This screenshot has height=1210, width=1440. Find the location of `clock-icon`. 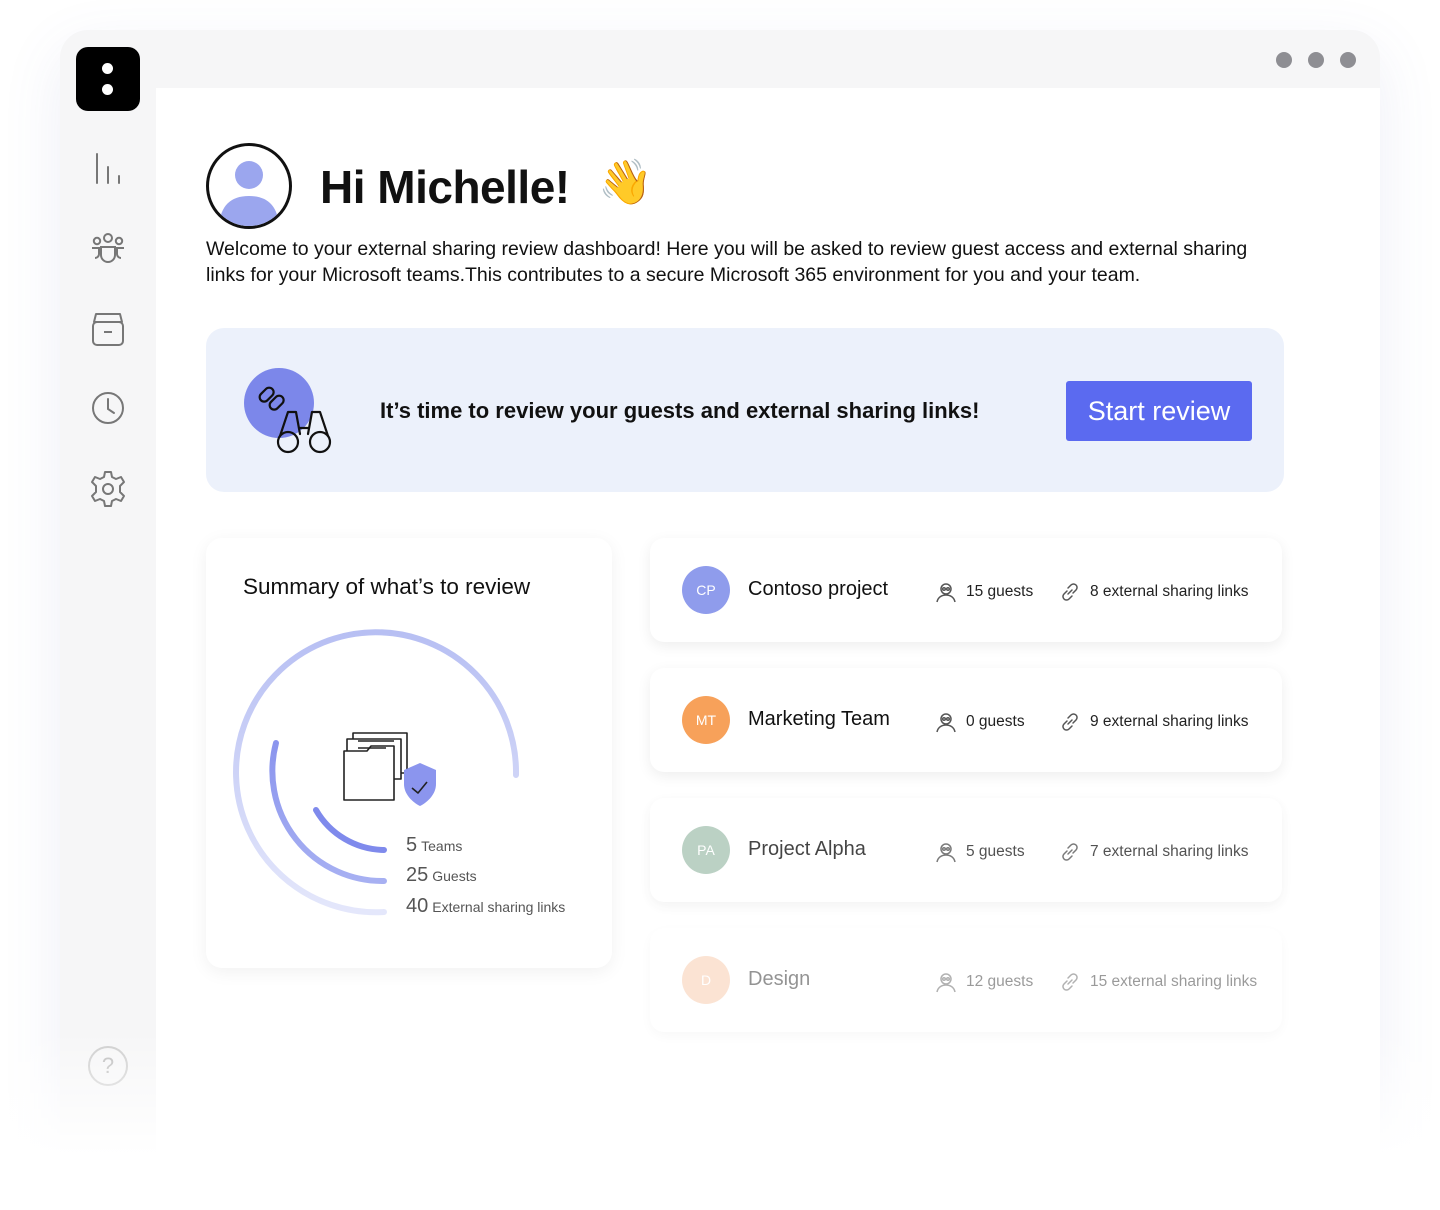

clock-icon is located at coordinates (108, 408).